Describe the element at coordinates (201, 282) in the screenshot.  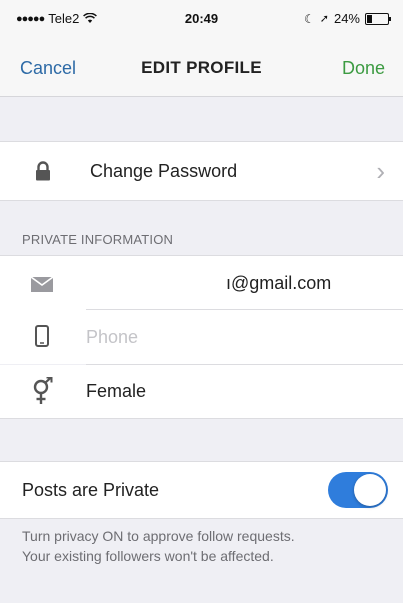
I see `email-row: ı@gmail.com` at that location.